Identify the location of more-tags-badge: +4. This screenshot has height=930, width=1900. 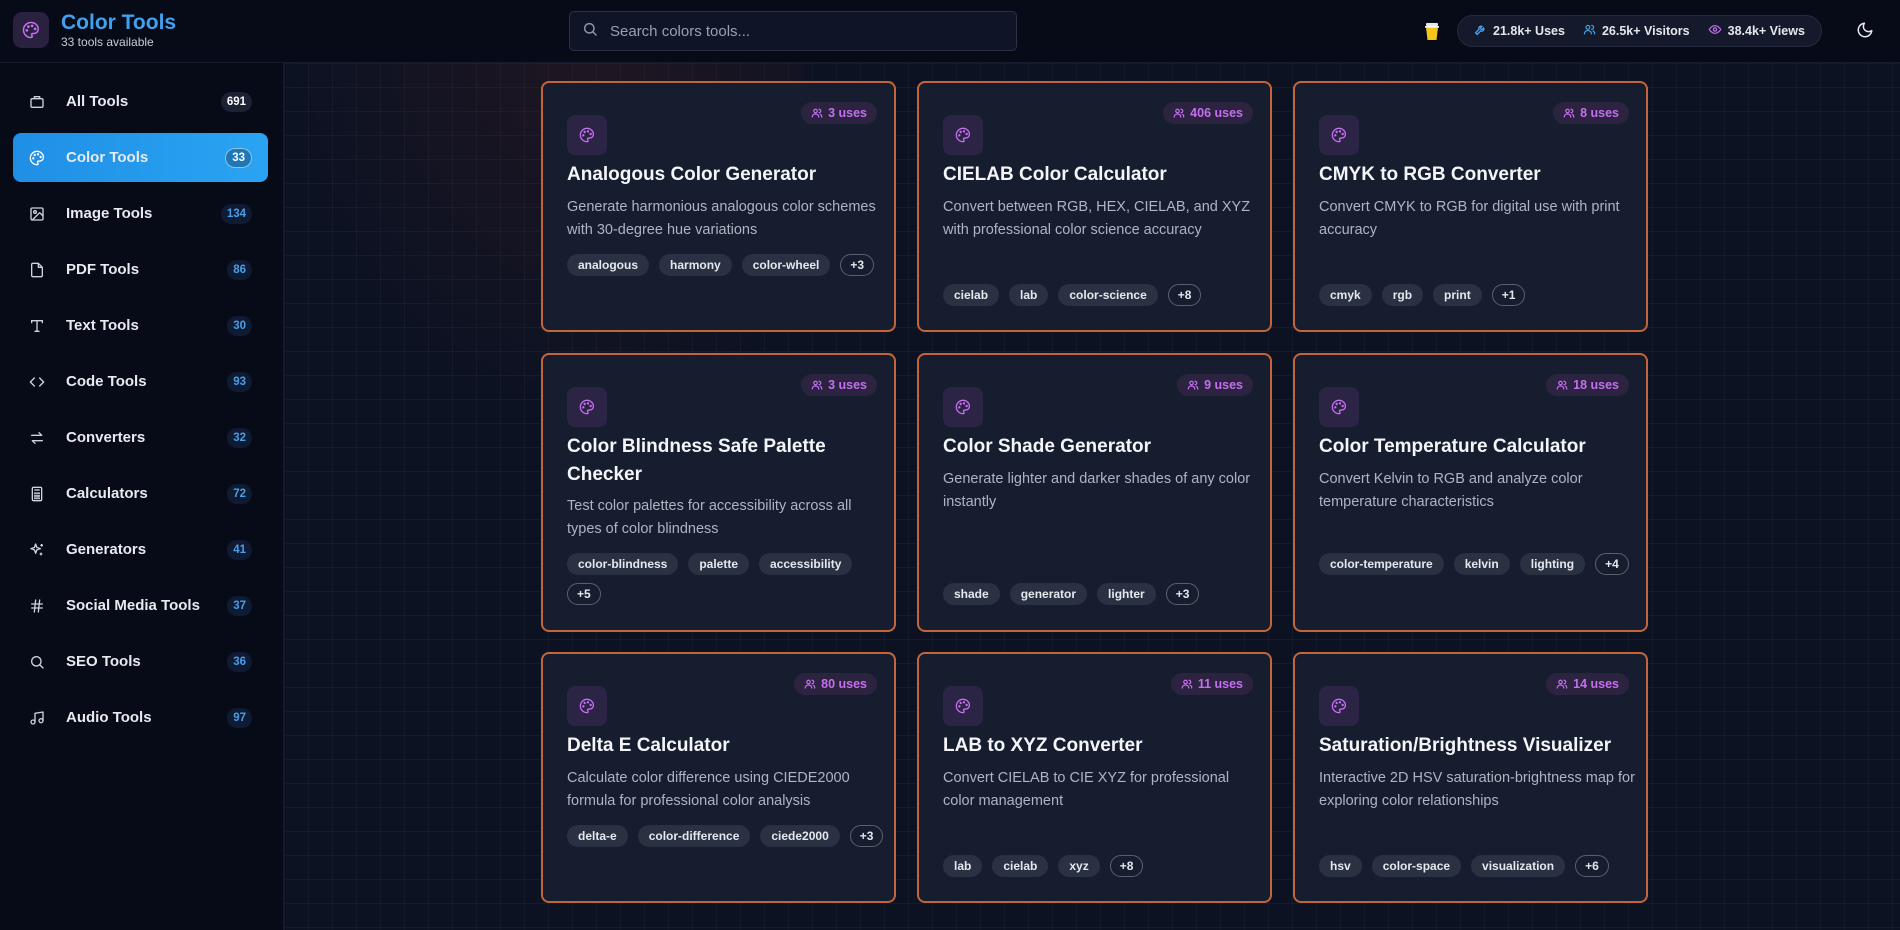
(1612, 564).